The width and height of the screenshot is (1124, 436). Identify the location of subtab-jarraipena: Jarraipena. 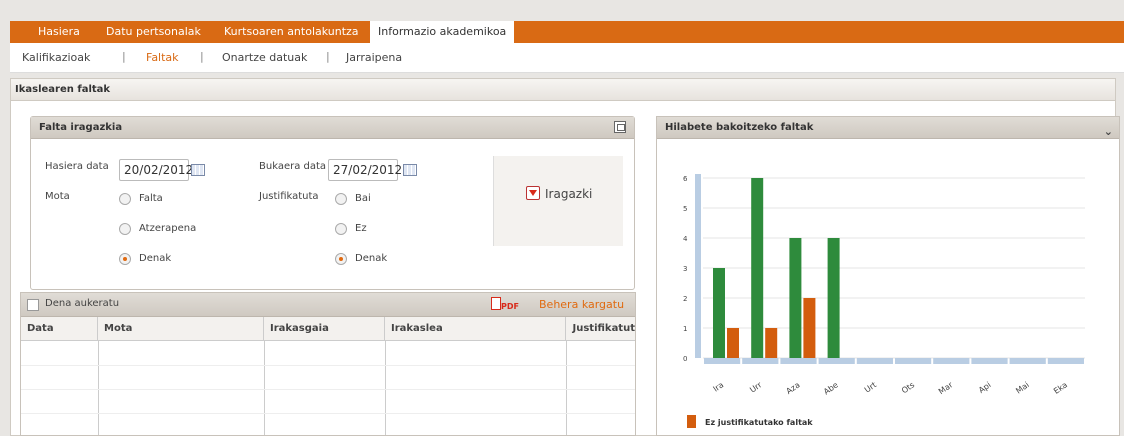
(374, 57).